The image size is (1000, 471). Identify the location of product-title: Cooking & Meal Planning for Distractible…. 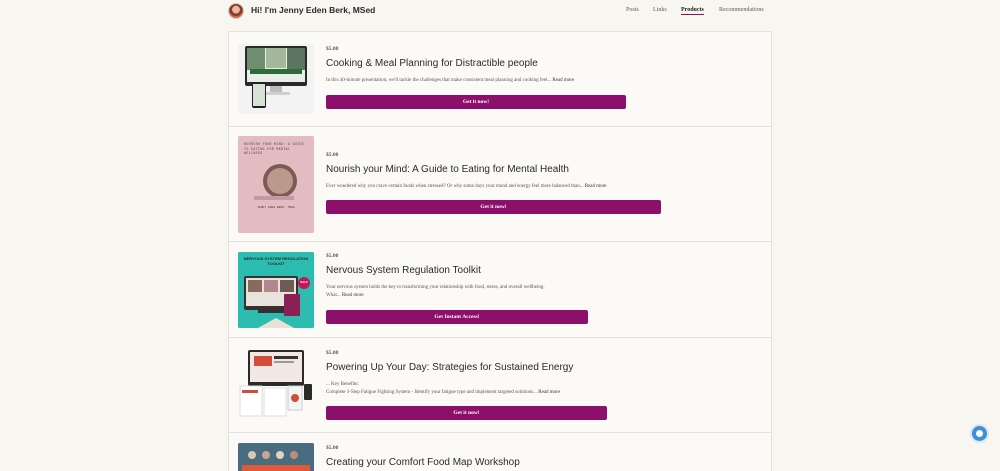
(432, 63).